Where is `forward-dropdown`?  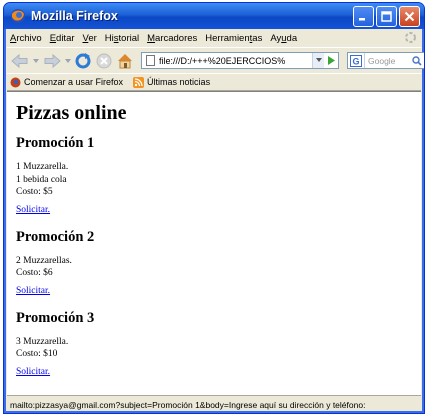 forward-dropdown is located at coordinates (68, 61).